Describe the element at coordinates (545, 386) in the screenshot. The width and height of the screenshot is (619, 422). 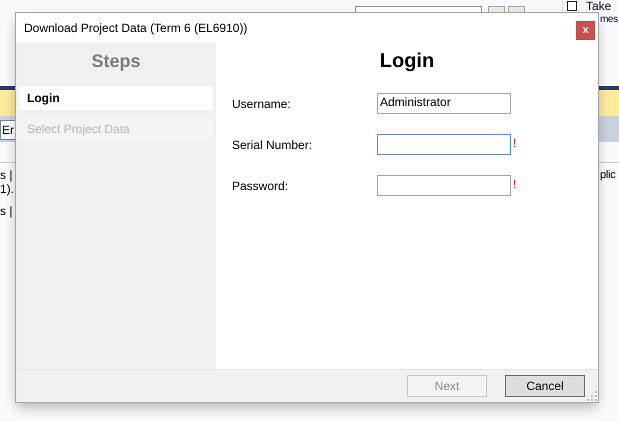
I see `cancel-button: Cancel` at that location.